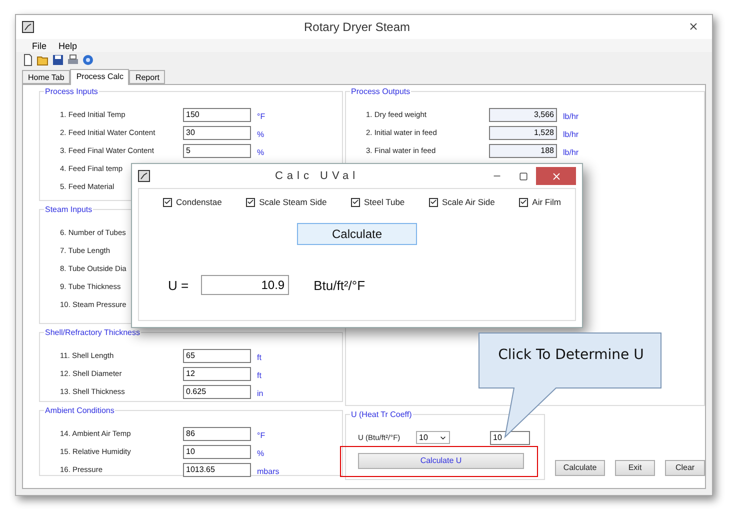  Describe the element at coordinates (217, 355) in the screenshot. I see `input-field: 65` at that location.